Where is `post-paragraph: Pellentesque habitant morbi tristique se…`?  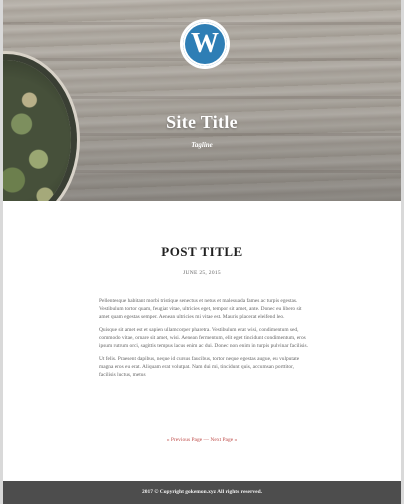
post-paragraph: Pellentesque habitant morbi tristique se… is located at coordinates (200, 309).